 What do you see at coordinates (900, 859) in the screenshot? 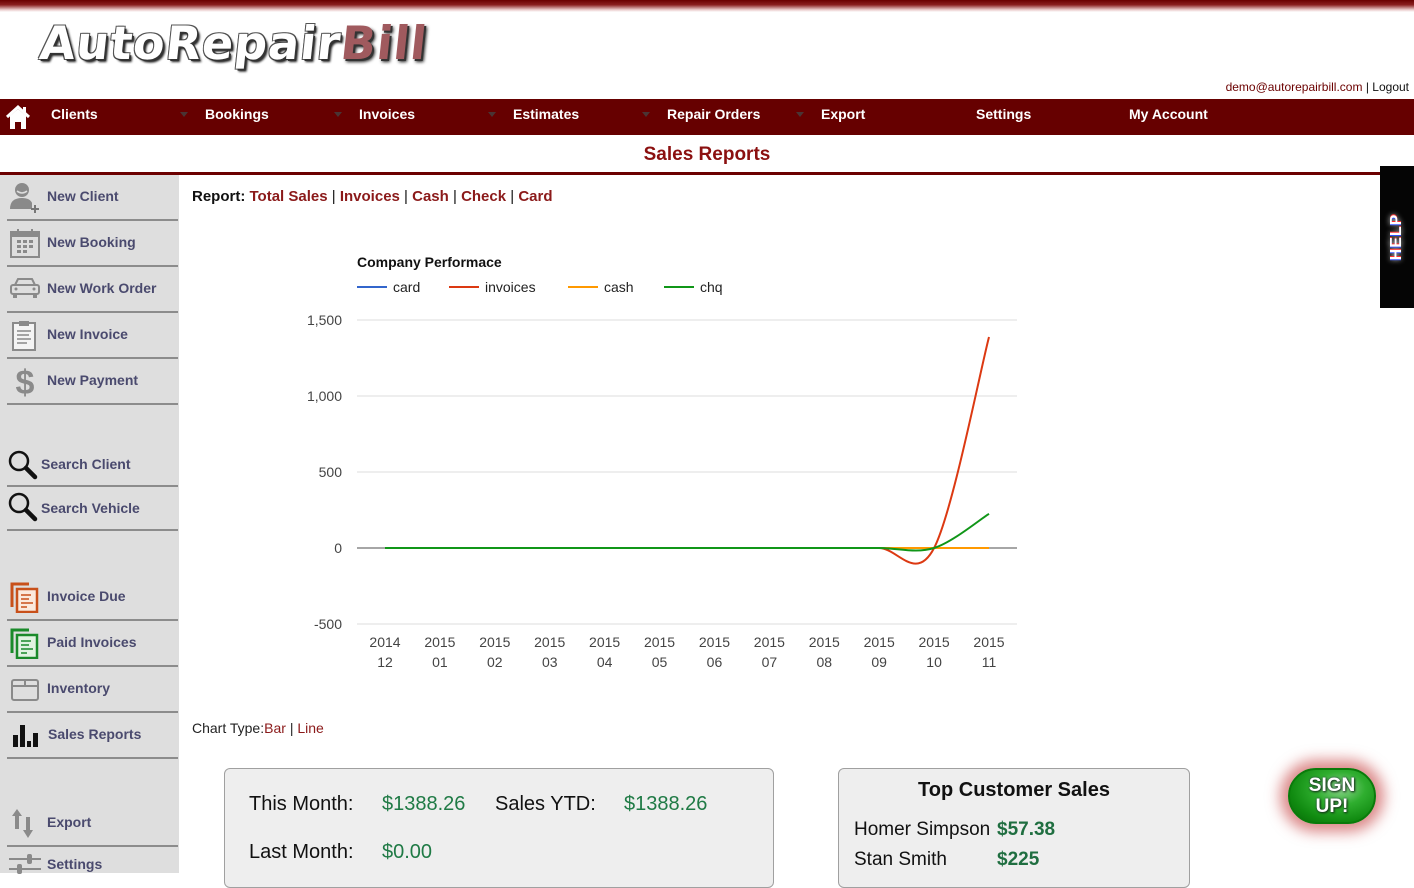
I see `customer-name: Stan Smith` at bounding box center [900, 859].